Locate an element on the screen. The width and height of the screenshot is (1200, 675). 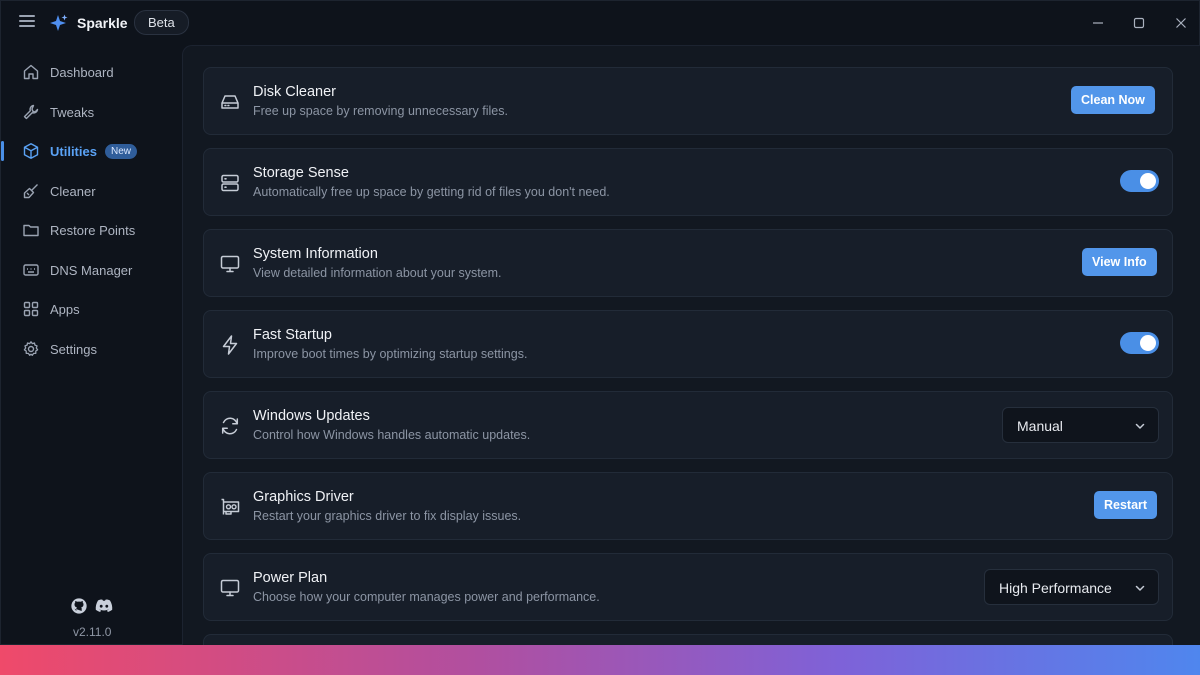
cube-icon is located at coordinates (31, 151).